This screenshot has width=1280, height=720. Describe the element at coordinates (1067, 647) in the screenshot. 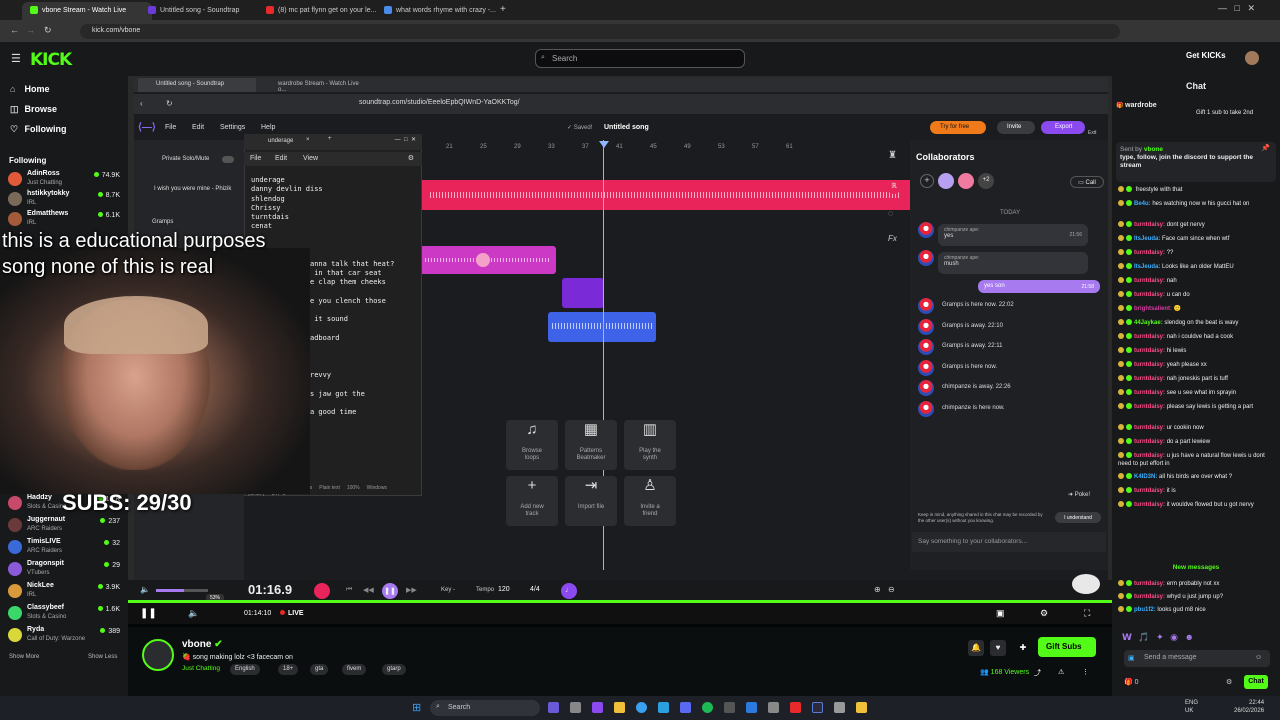

I see `gift-subs-button: Gift Subs` at that location.